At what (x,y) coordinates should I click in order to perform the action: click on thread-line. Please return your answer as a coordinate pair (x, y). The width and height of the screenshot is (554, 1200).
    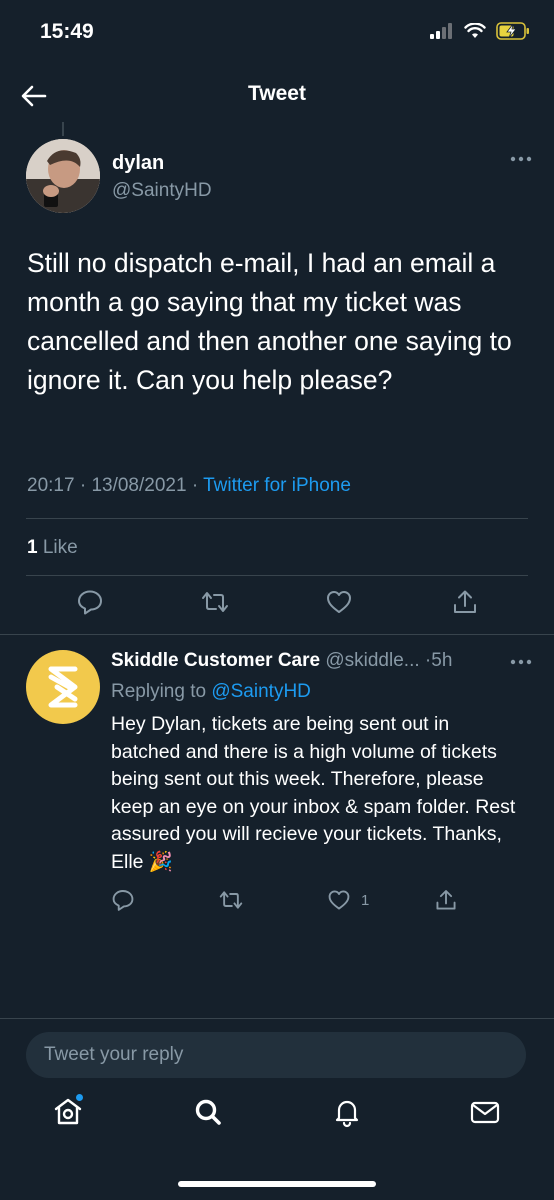
    Looking at the image, I should click on (63, 129).